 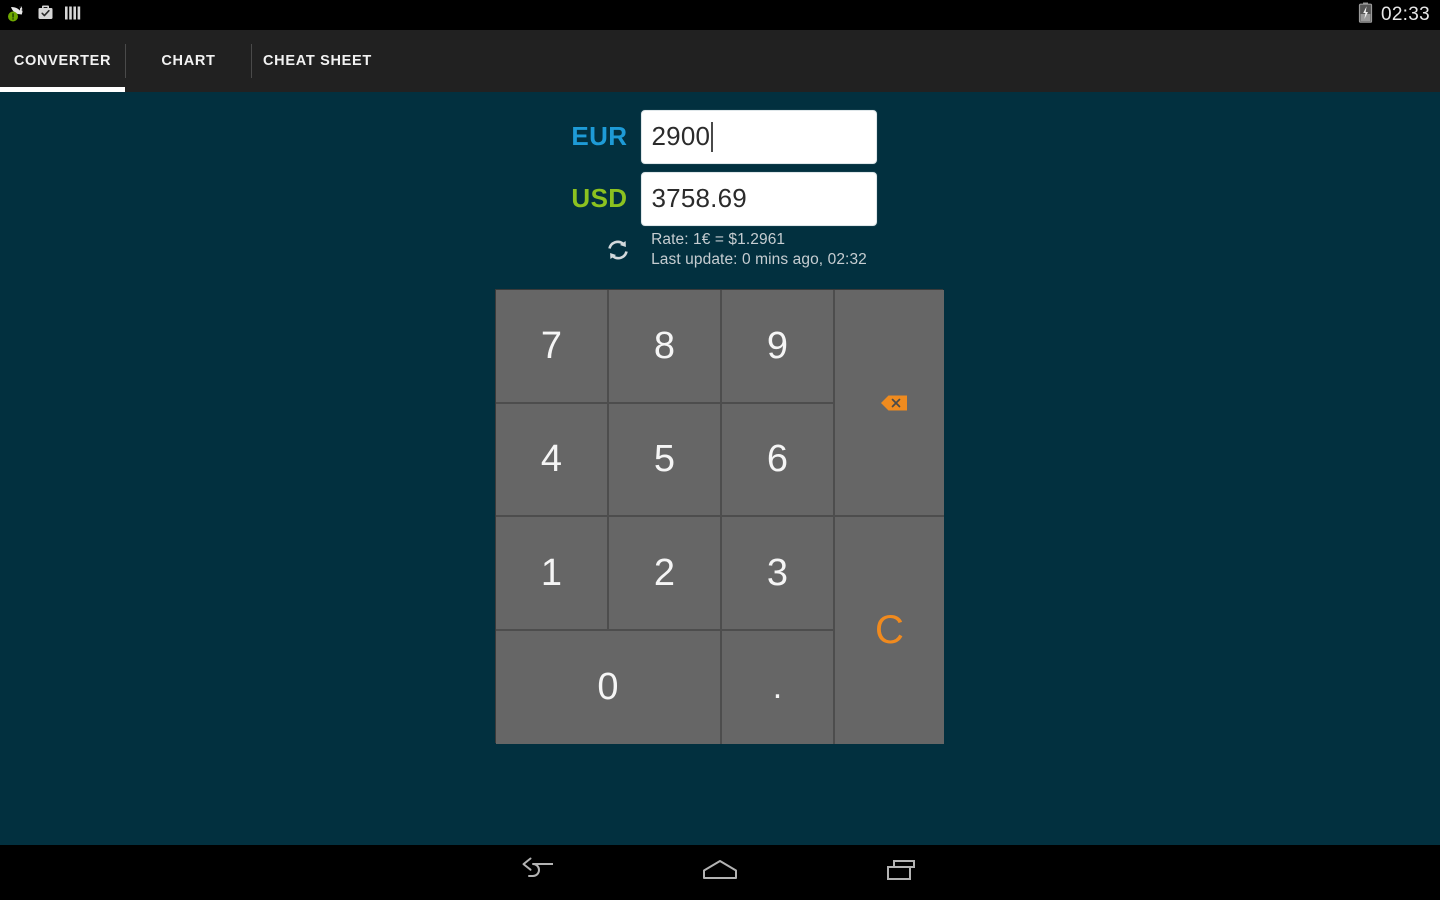 I want to click on back-icon, so click(x=538, y=872).